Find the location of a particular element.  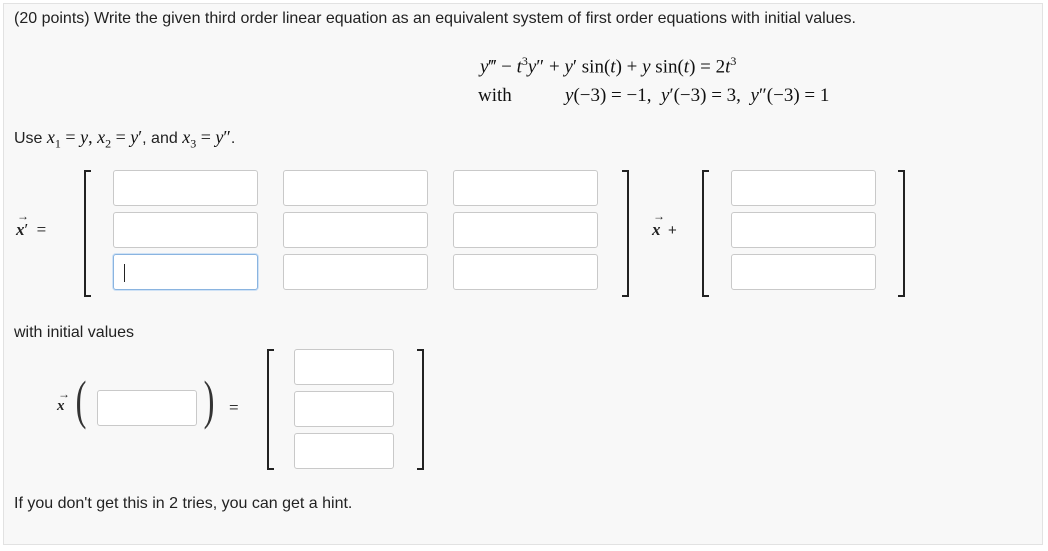

substitution-prefix: Use is located at coordinates (28, 138).